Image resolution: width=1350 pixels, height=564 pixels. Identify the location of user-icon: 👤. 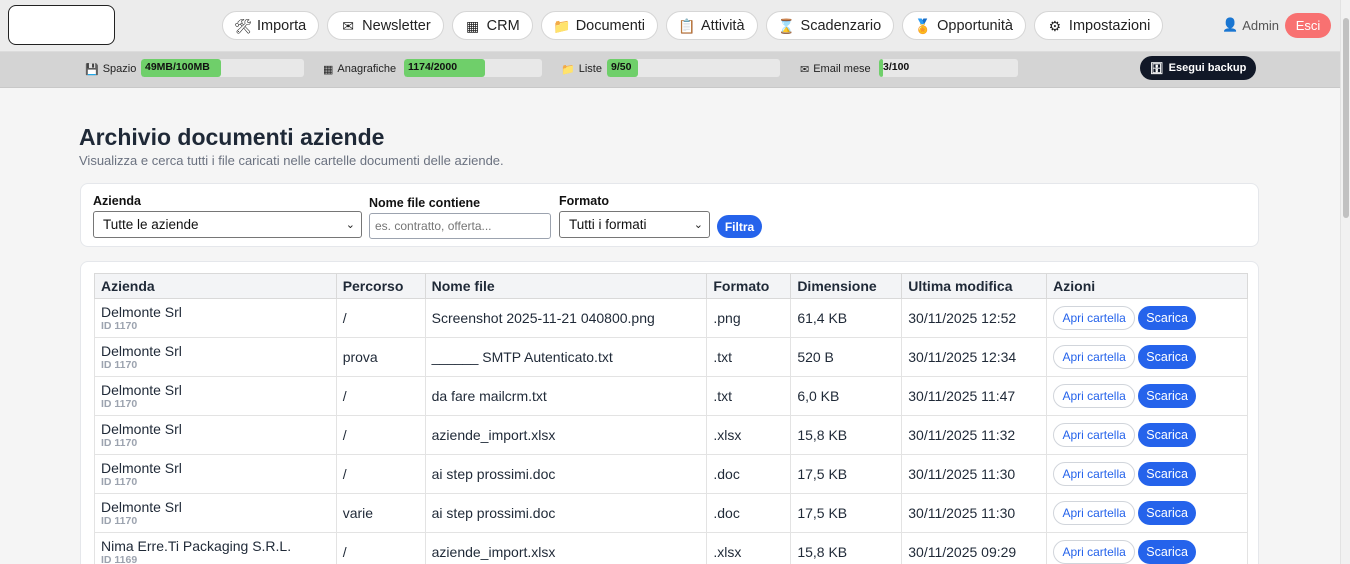
(1230, 24).